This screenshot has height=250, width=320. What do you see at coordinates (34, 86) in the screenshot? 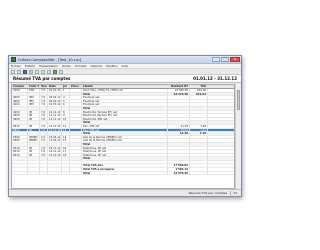
I see `col-code-tva: Code TVA` at bounding box center [34, 86].